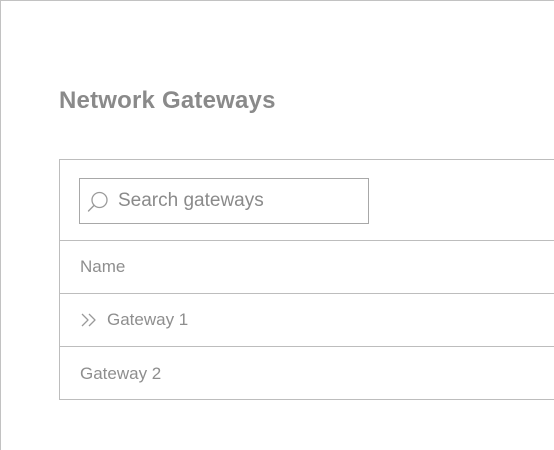 The height and width of the screenshot is (450, 554). Describe the element at coordinates (148, 319) in the screenshot. I see `gateway-name: Gateway 1` at that location.